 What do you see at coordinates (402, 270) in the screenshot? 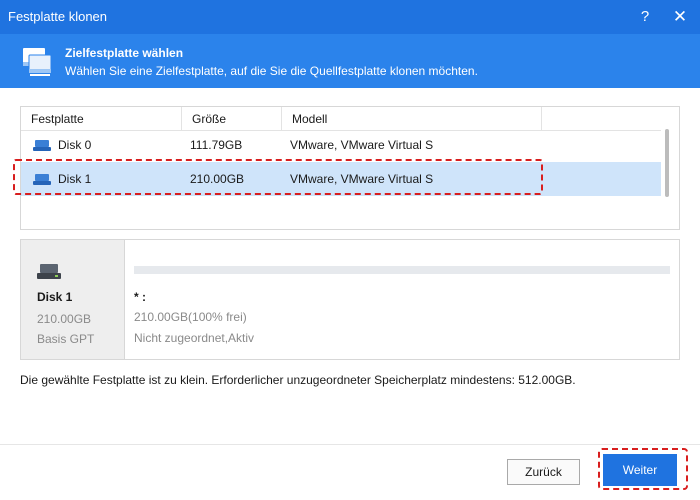
I see `partition-bar` at bounding box center [402, 270].